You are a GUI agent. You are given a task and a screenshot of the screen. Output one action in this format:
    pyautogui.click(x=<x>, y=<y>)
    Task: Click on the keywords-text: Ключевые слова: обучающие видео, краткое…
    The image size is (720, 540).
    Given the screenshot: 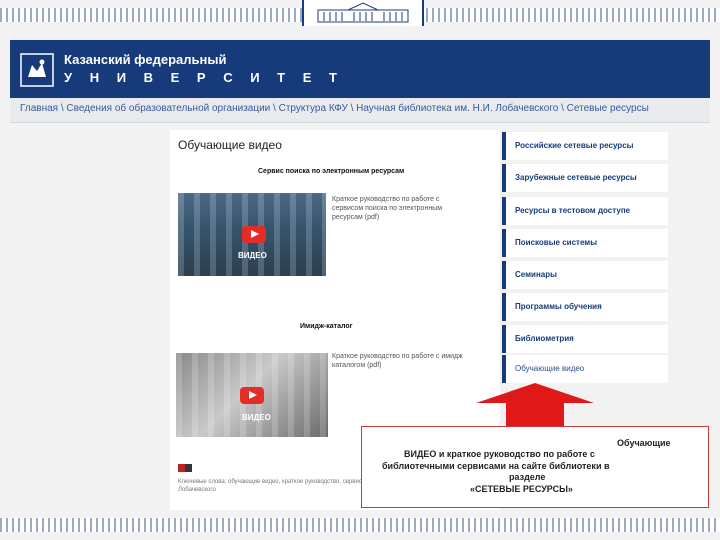 What is the action you would take?
    pyautogui.click(x=271, y=486)
    